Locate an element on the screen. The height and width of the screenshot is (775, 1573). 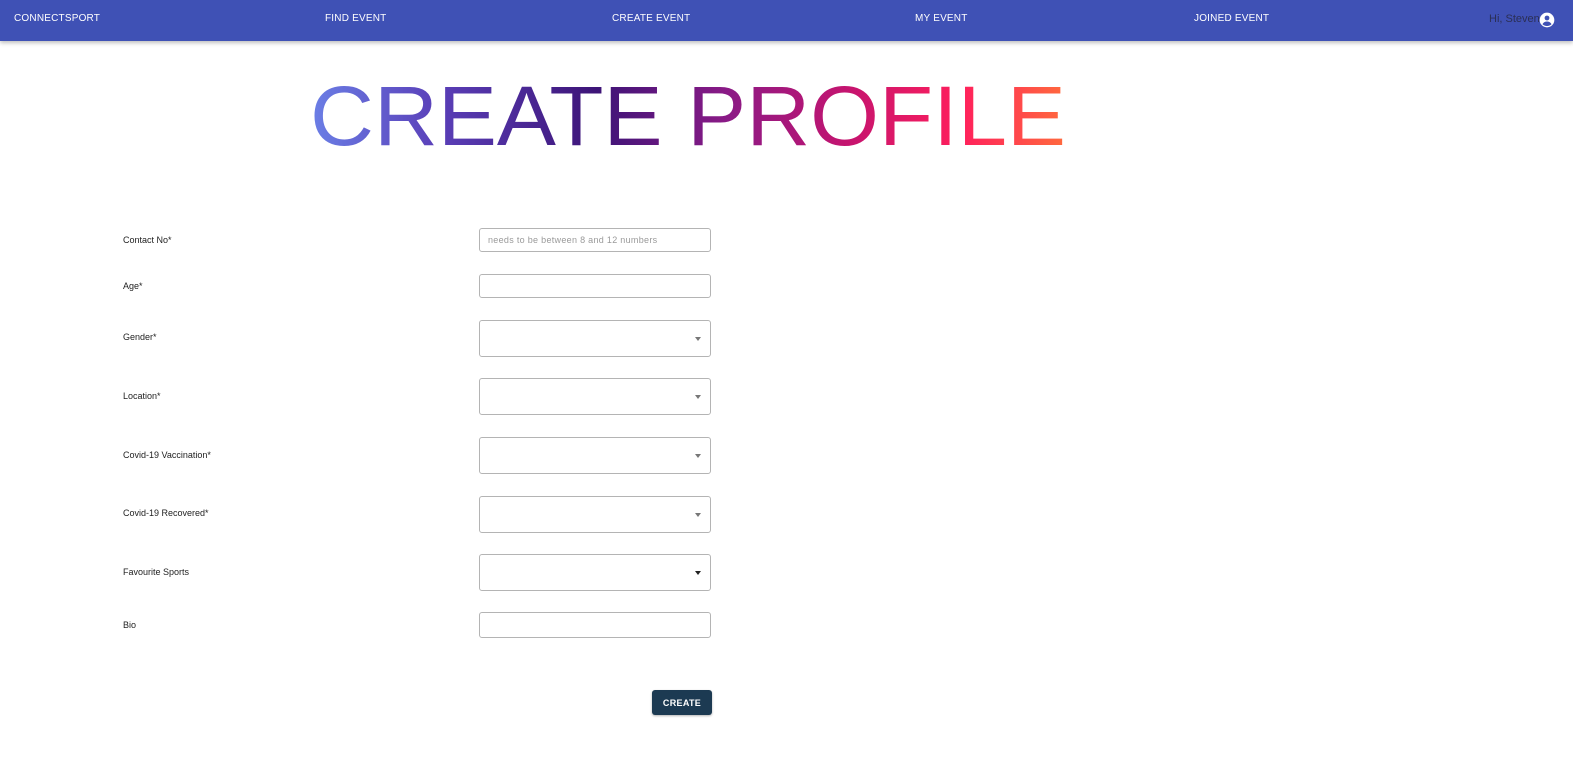
page-title: CREATE PROFILE is located at coordinates (688, 117).